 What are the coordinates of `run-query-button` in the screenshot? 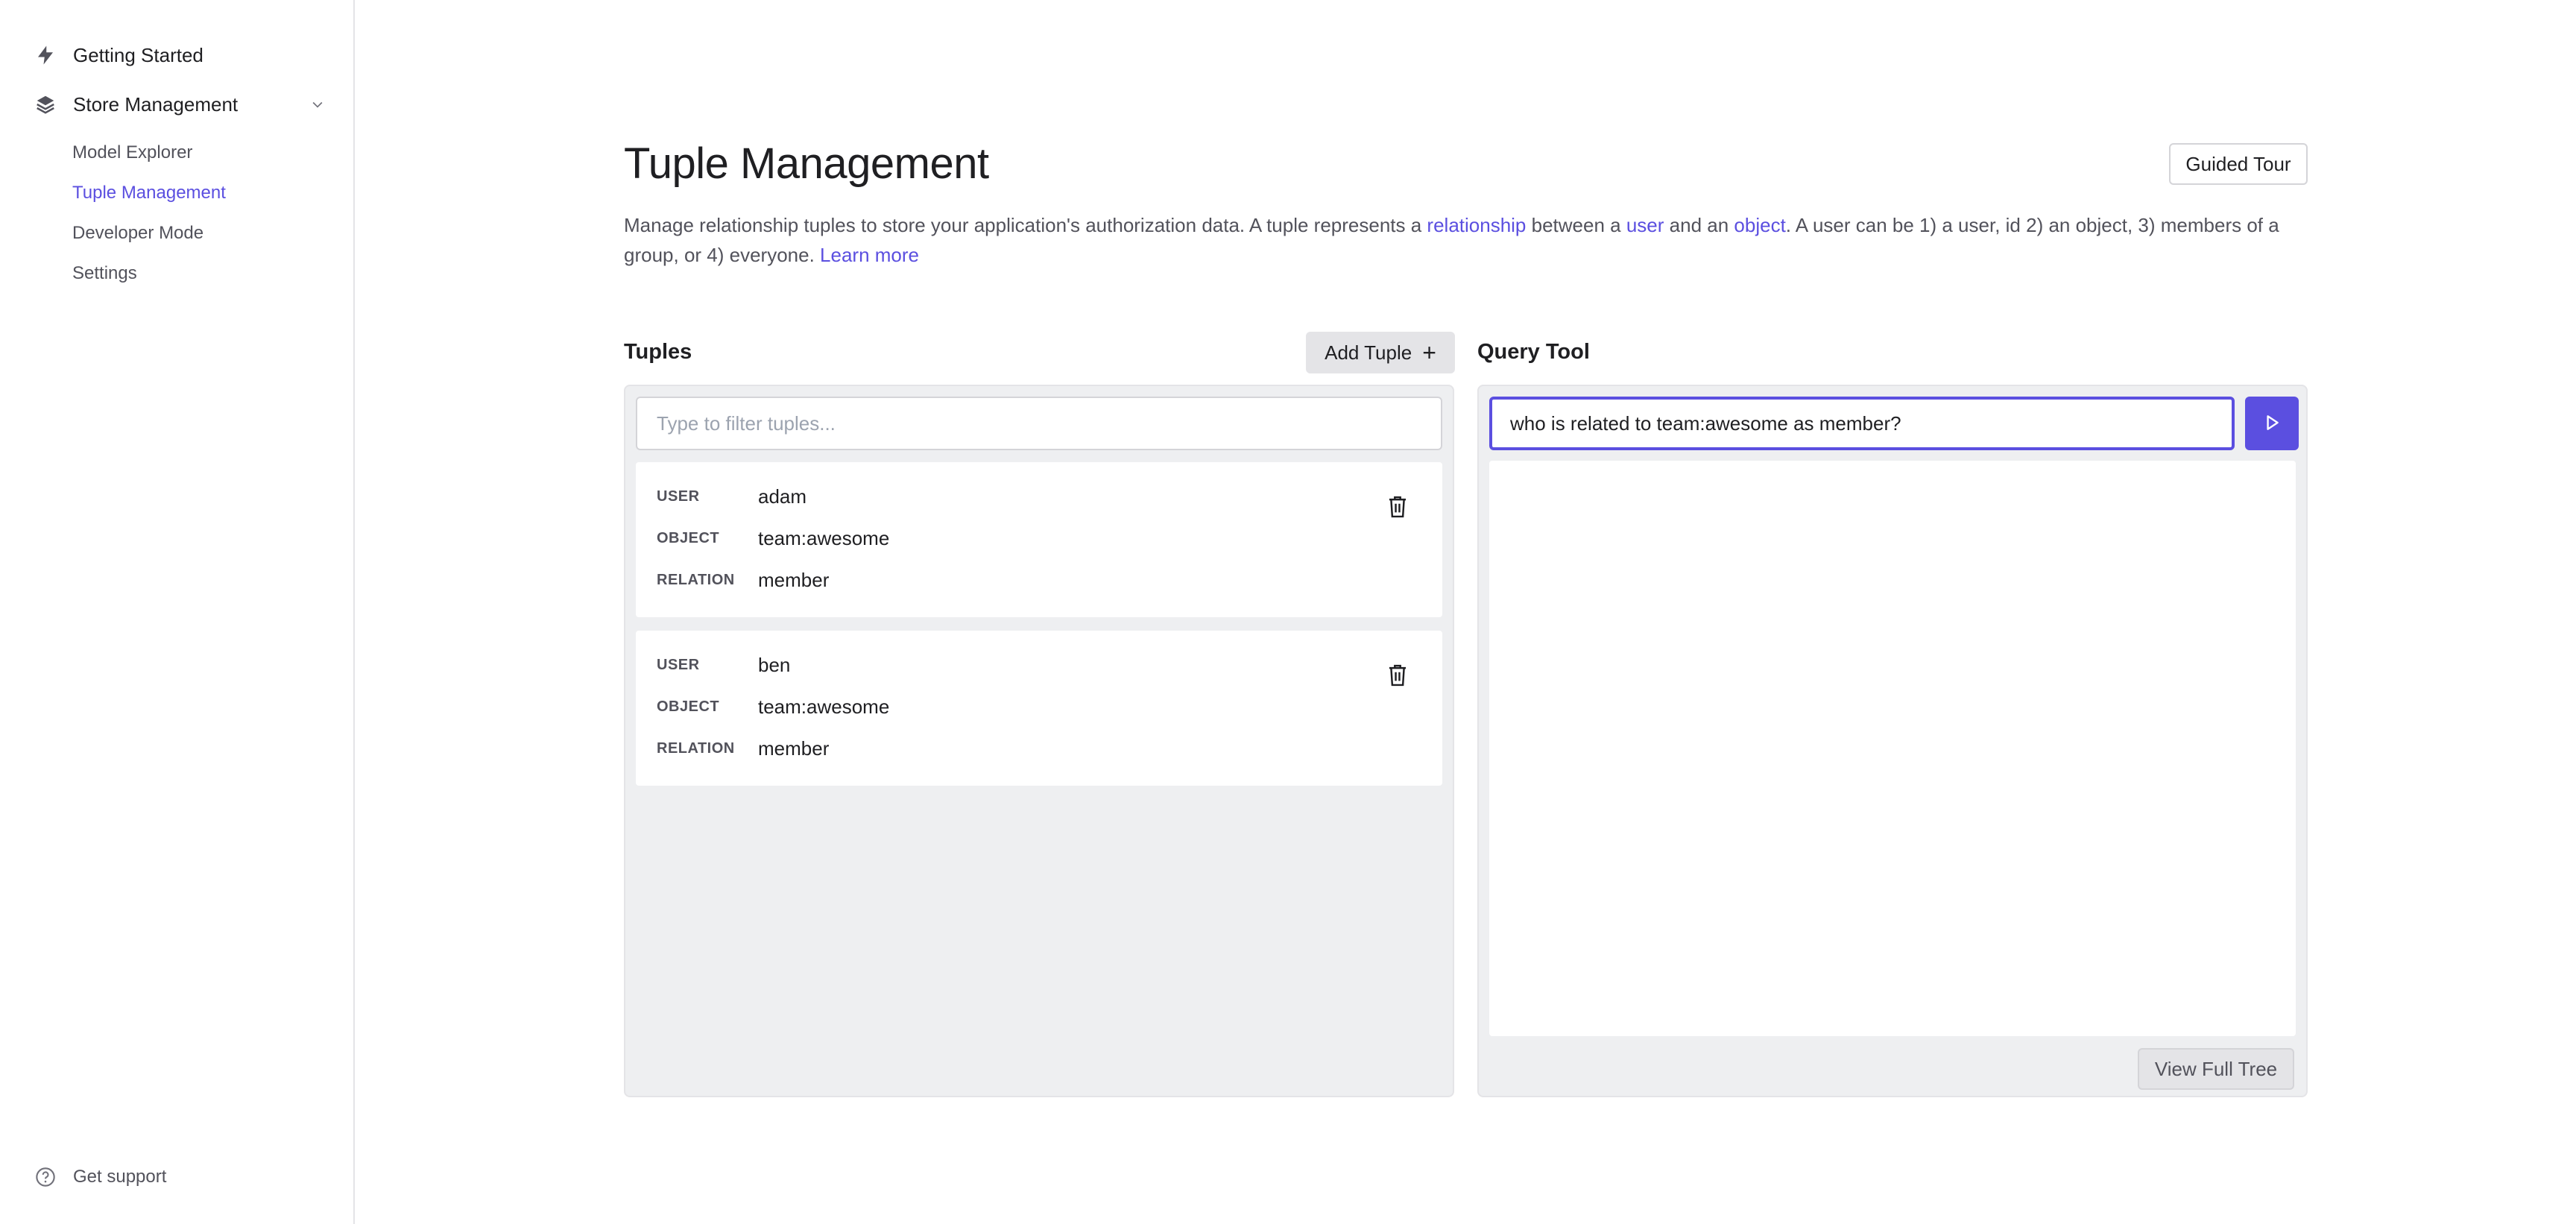 It's located at (2272, 423).